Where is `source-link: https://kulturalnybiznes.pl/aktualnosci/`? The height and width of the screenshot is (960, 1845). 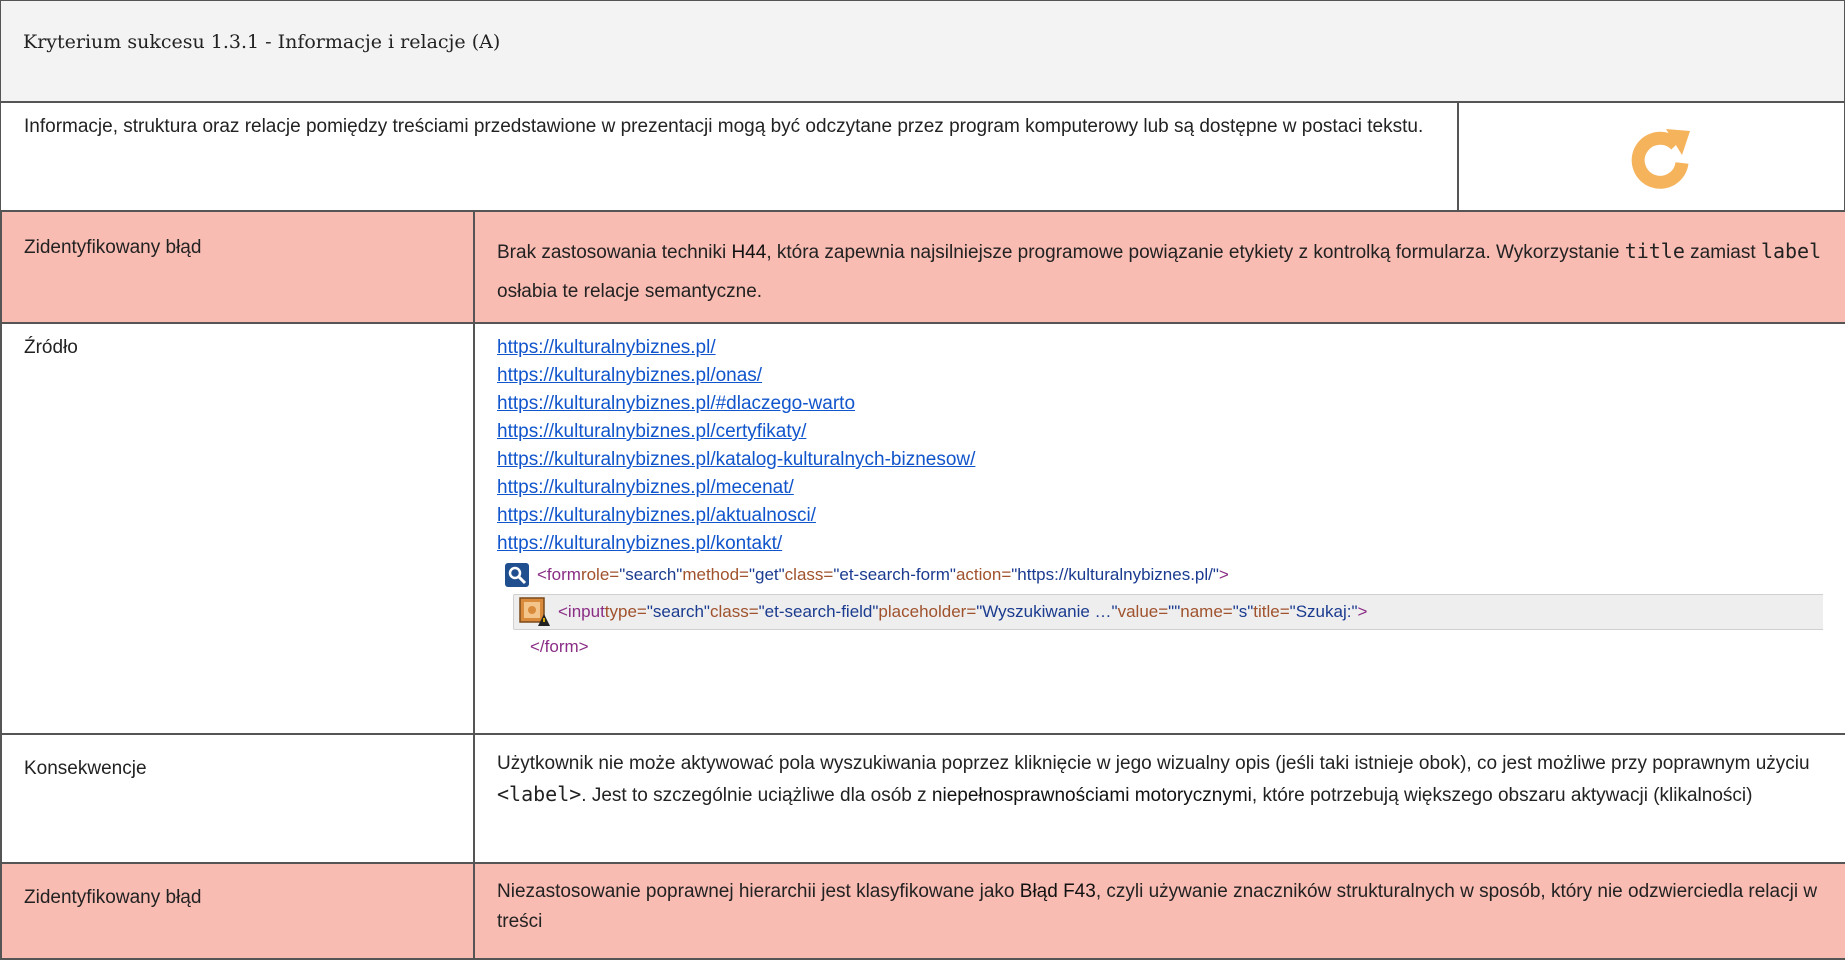
source-link: https://kulturalnybiznes.pl/aktualnosci/ is located at coordinates (1160, 516).